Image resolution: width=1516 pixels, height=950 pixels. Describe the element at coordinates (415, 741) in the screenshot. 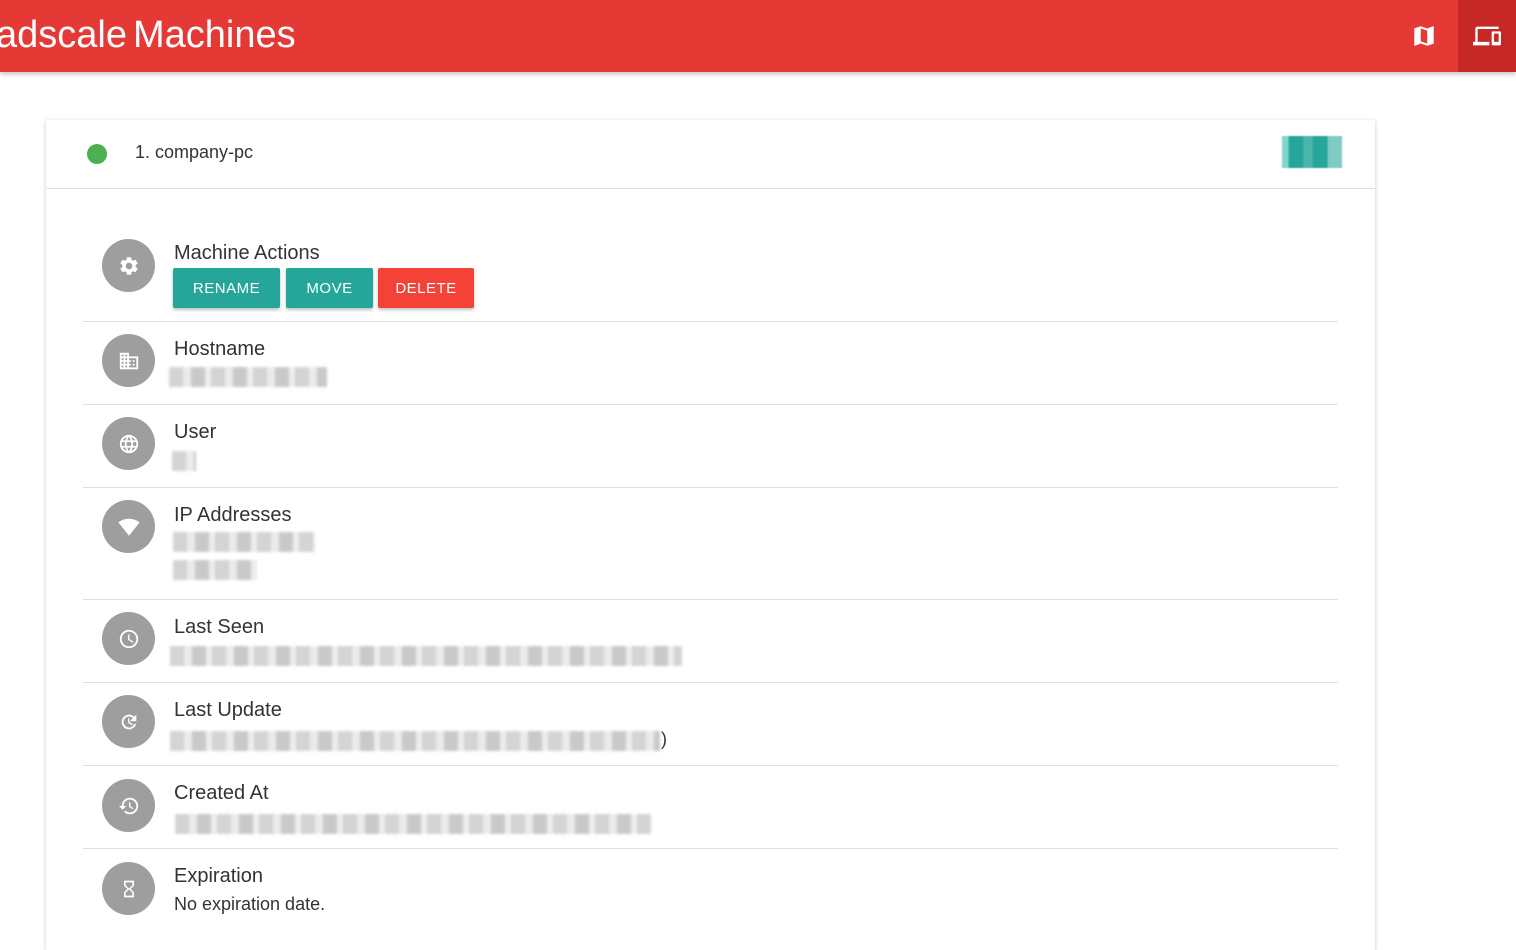

I see `last-update-value-redacted` at that location.